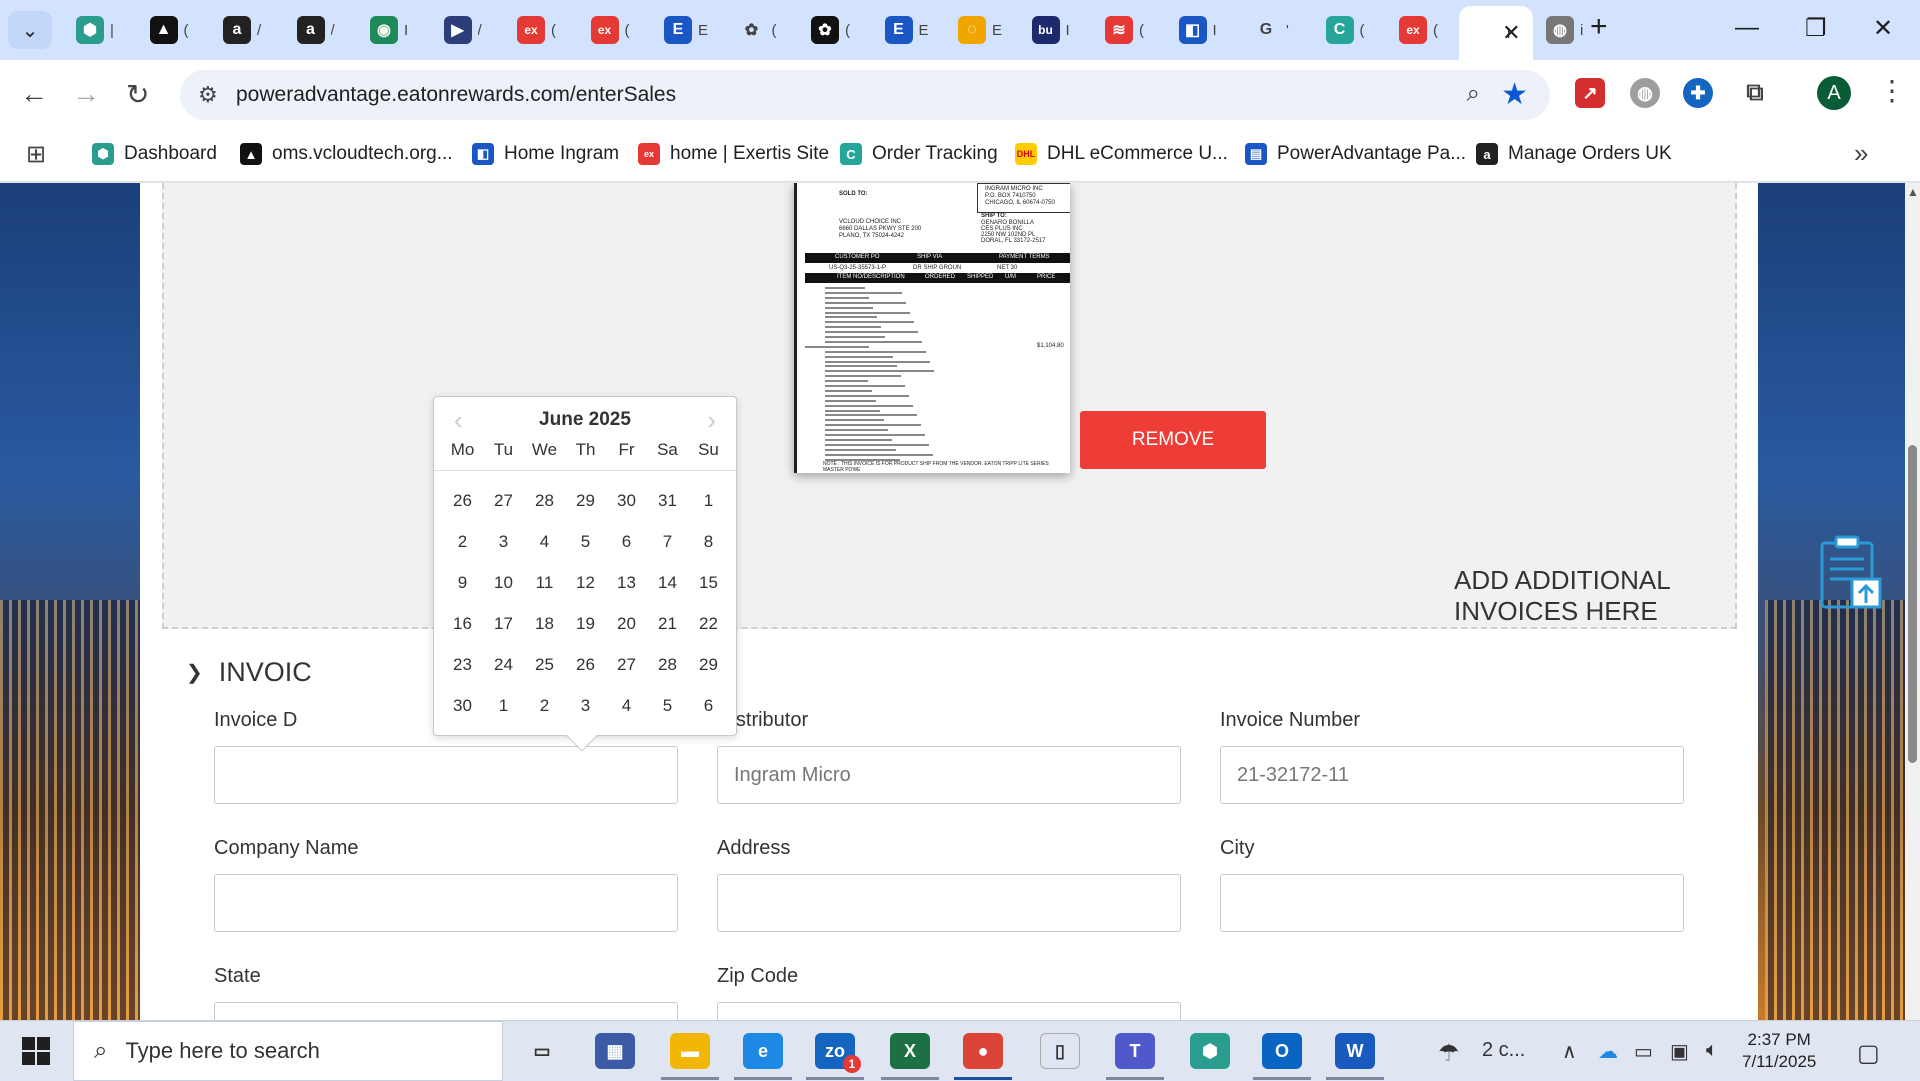 This screenshot has height=1081, width=1920. I want to click on scrollbar-thumb, so click(1912, 604).